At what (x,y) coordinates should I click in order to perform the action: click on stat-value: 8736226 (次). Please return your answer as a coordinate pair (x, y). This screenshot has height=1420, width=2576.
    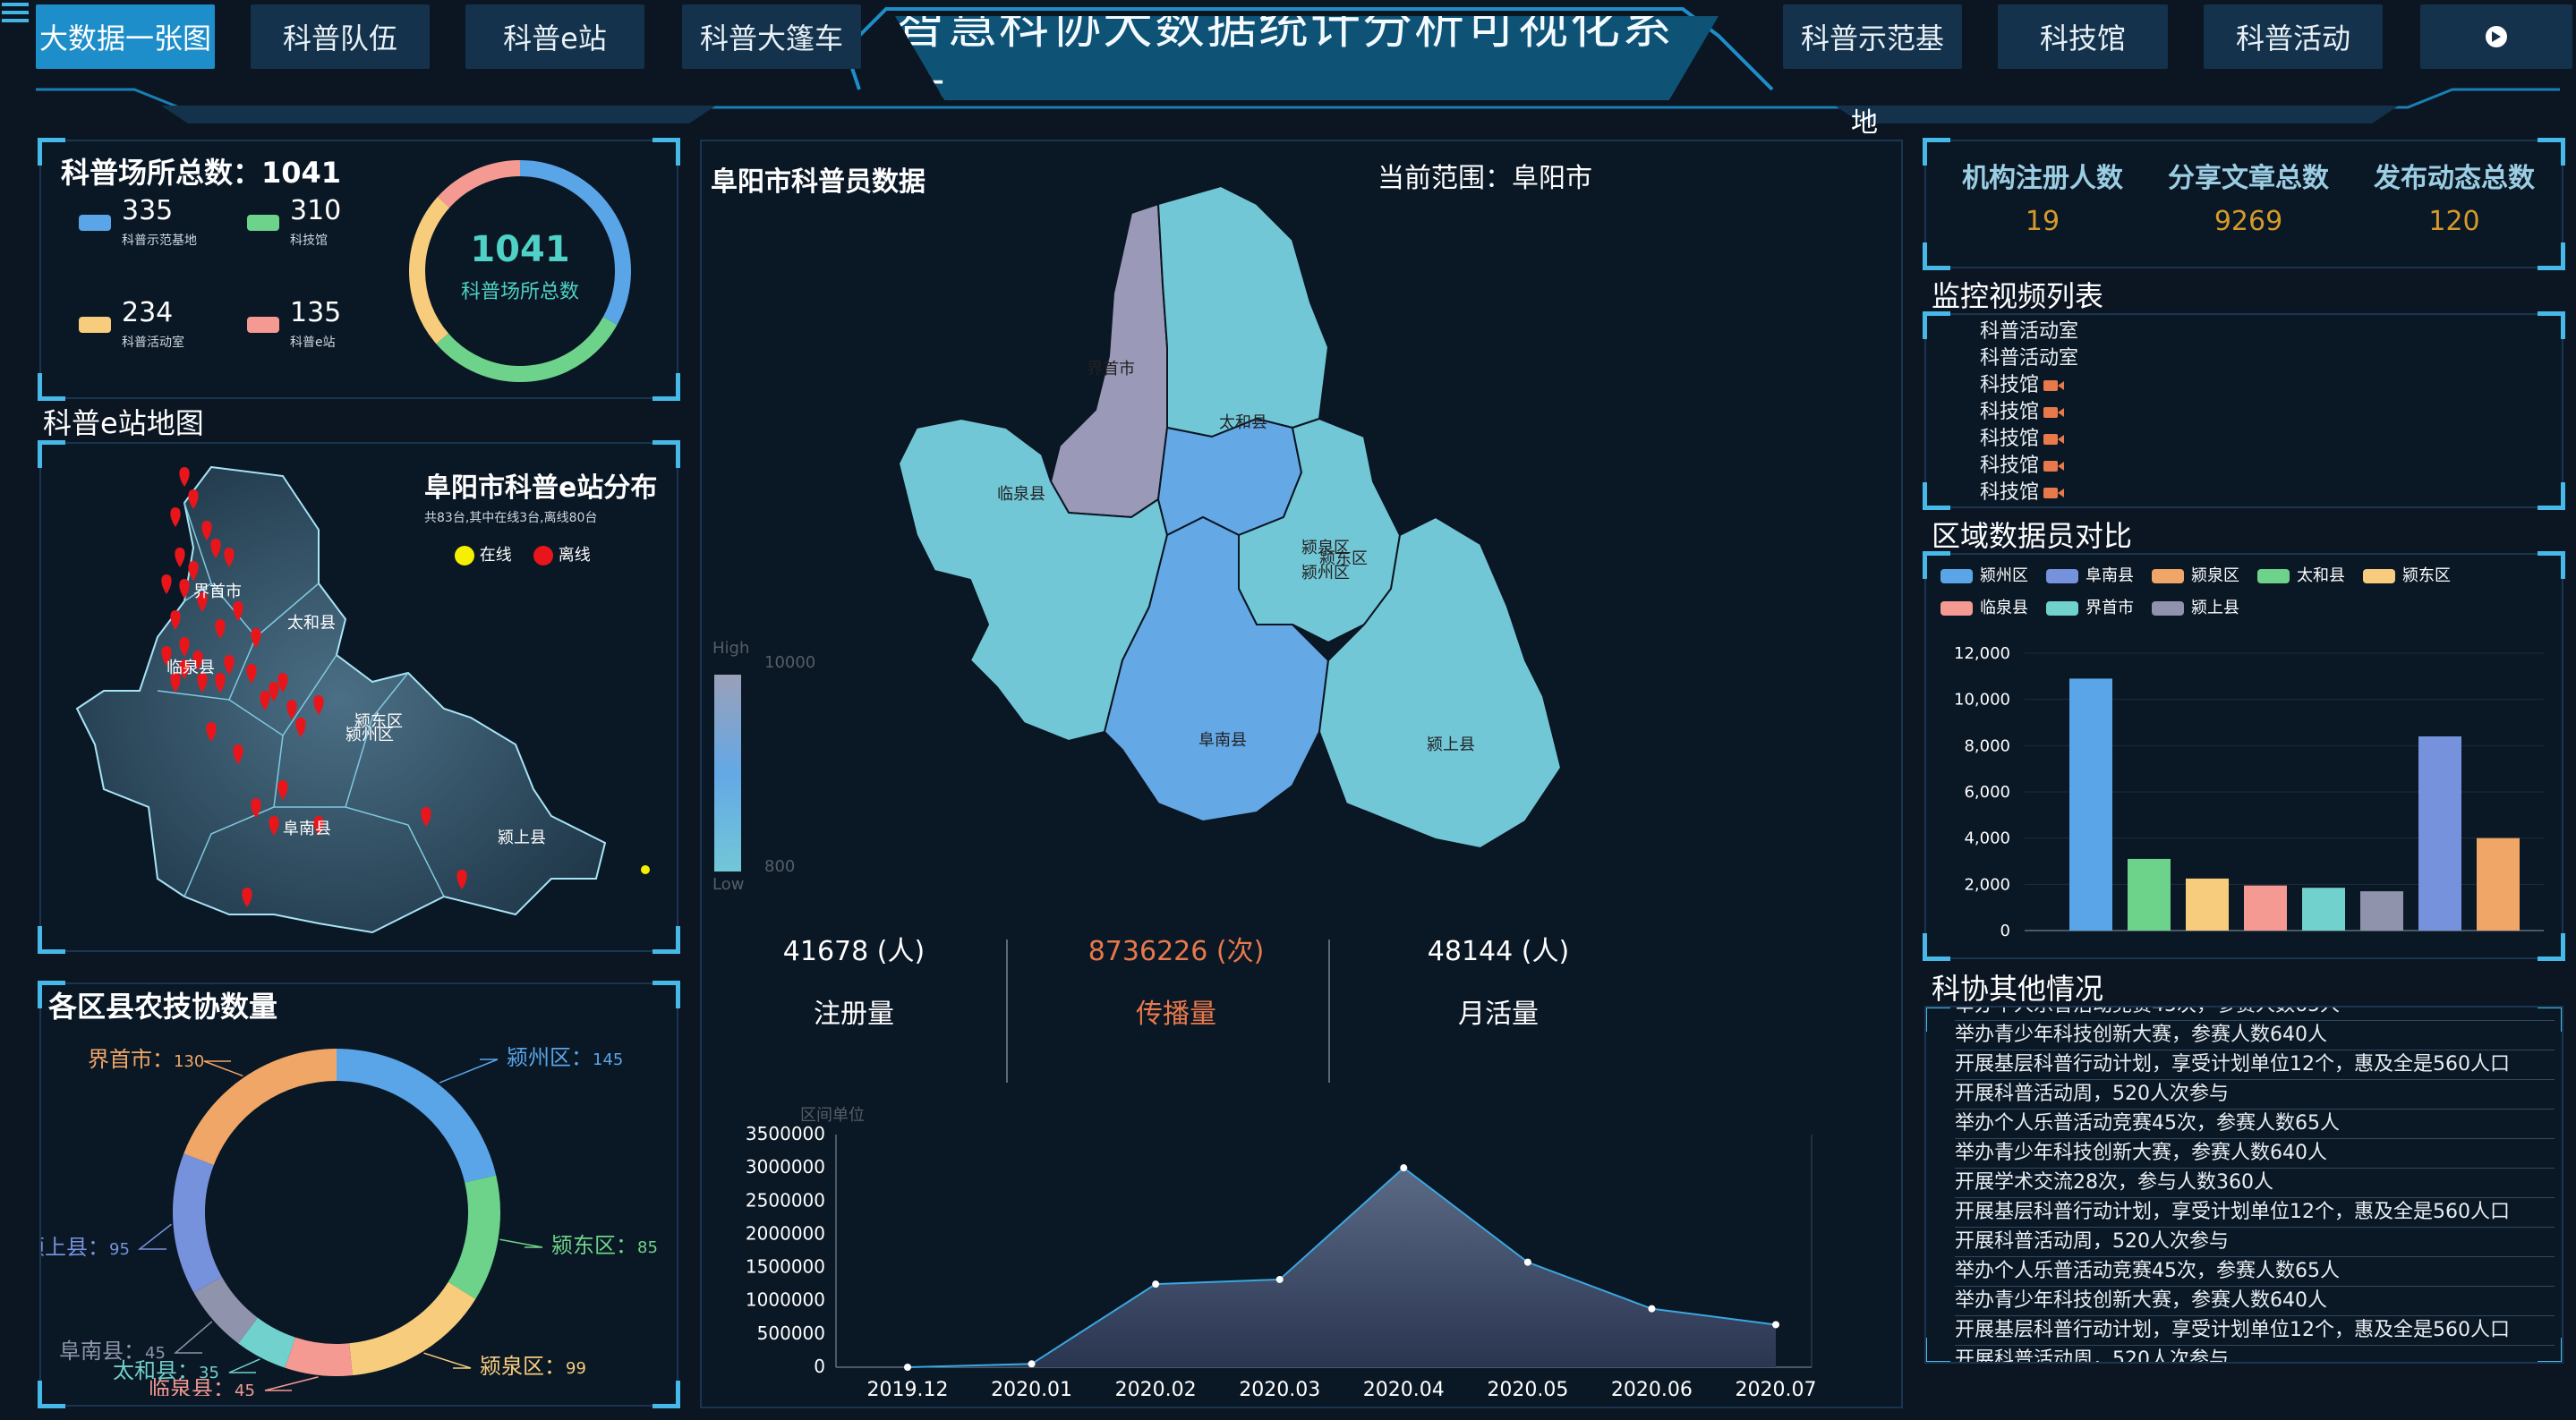
    Looking at the image, I should click on (1176, 951).